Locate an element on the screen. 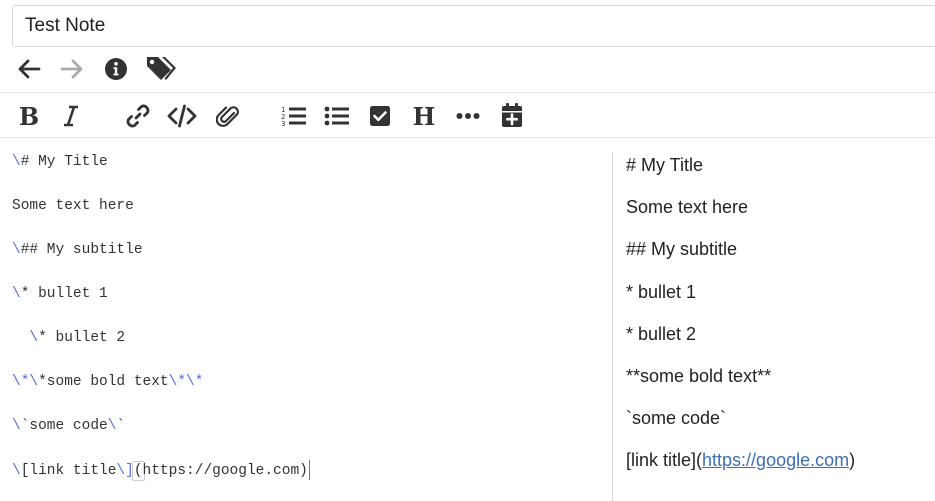 The width and height of the screenshot is (935, 501). note-title-field is located at coordinates (473, 26).